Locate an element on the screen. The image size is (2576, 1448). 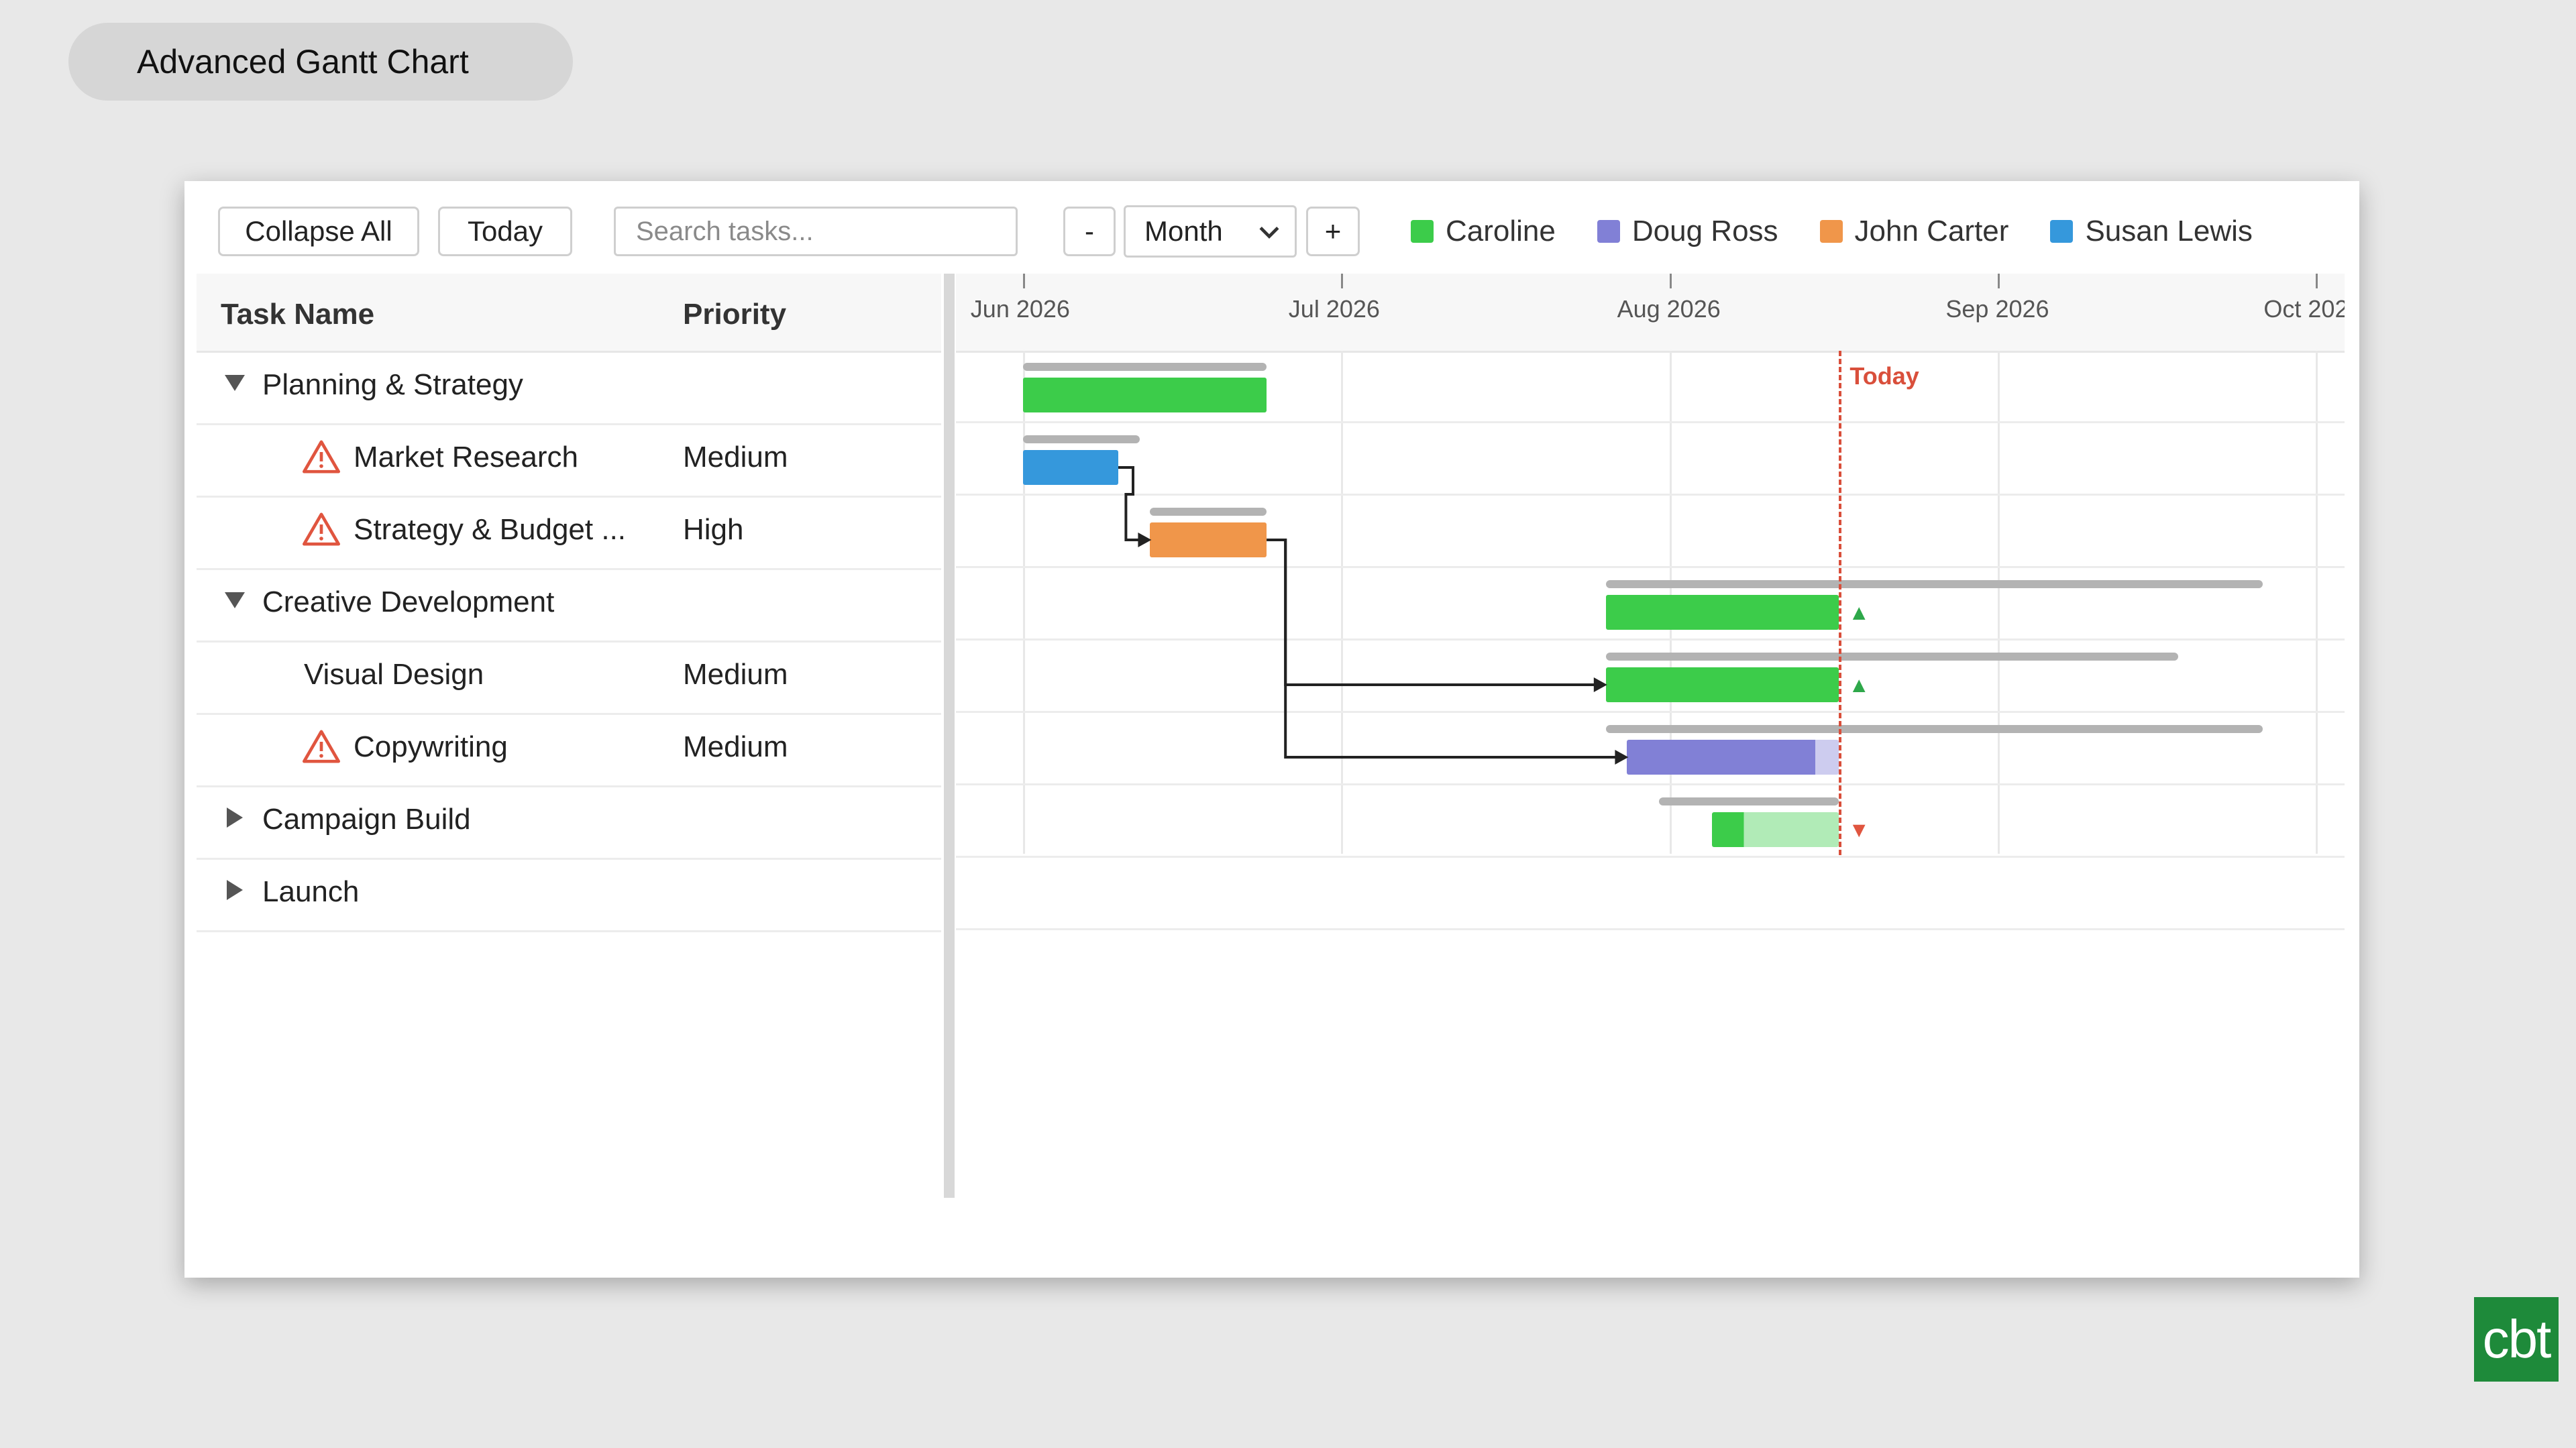
chevron-down-icon is located at coordinates (1269, 233).